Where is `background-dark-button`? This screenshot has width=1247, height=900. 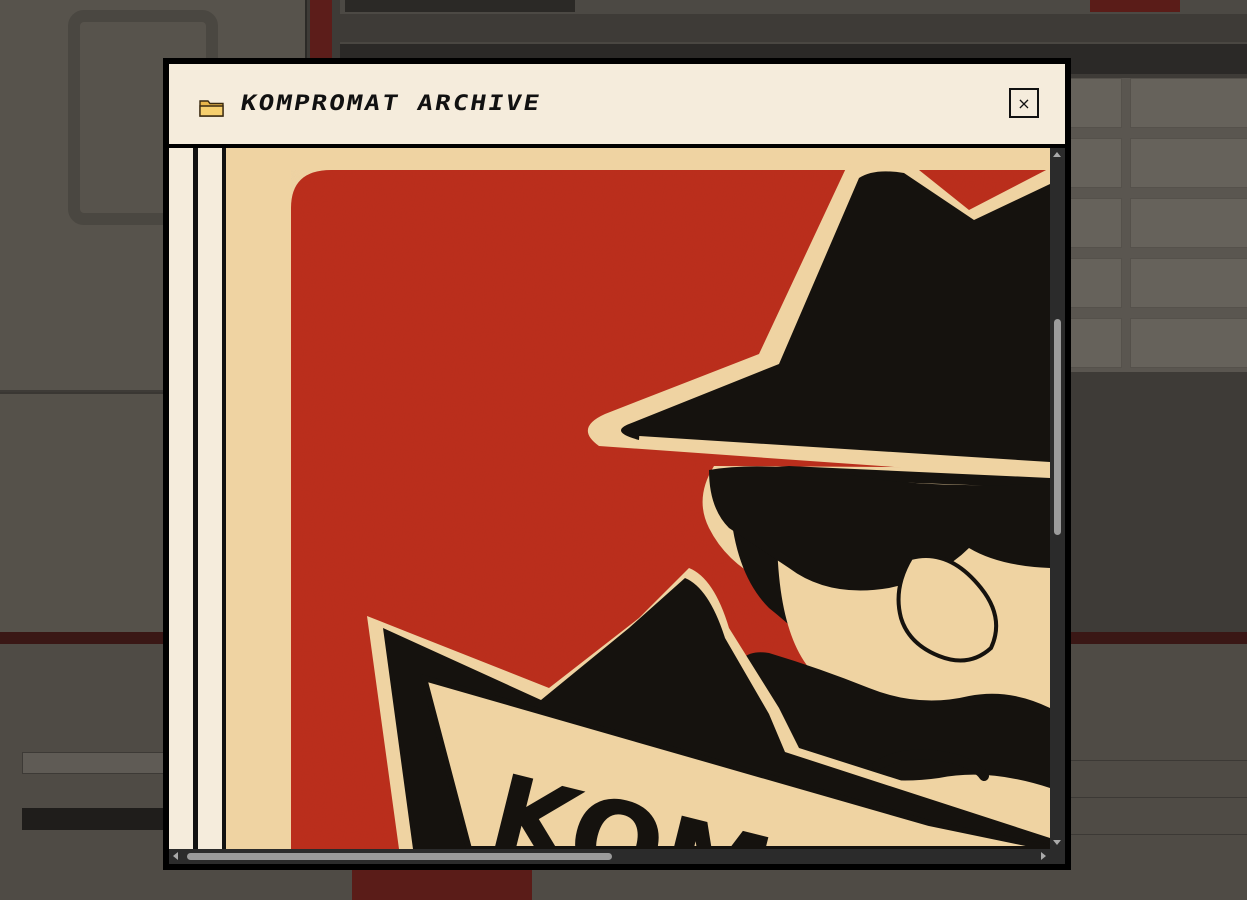 background-dark-button is located at coordinates (93, 819).